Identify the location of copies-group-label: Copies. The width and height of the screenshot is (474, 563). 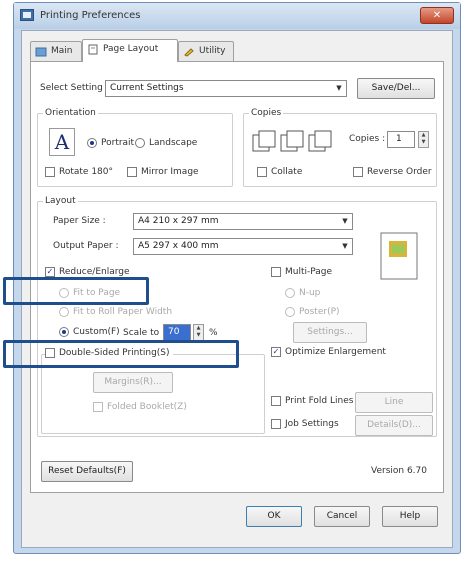
(266, 113).